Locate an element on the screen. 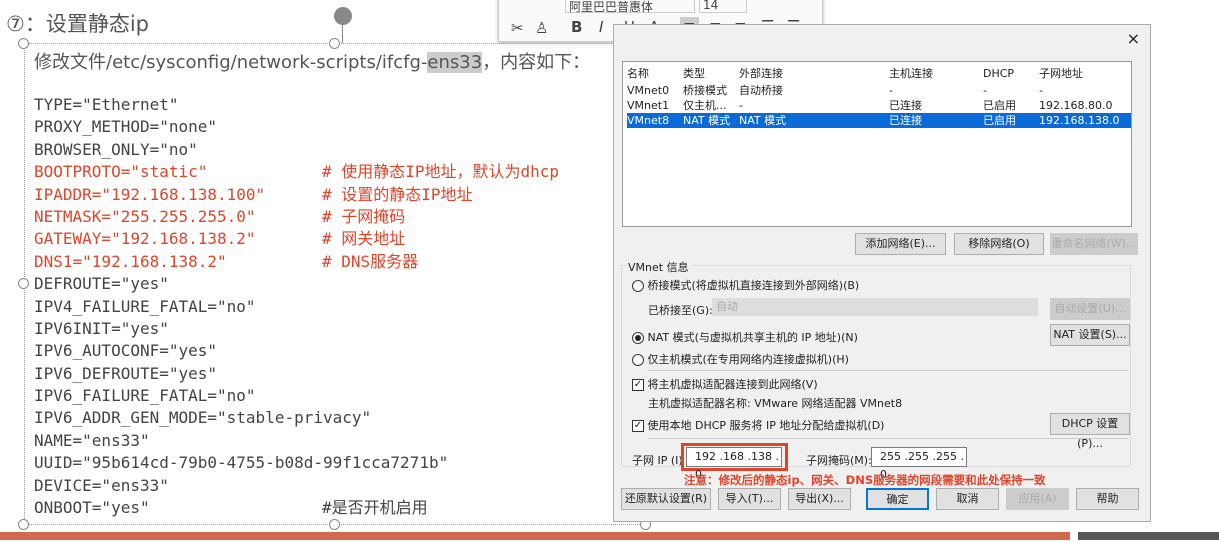 The height and width of the screenshot is (543, 1219). code-text: ONBOOT="yes" is located at coordinates (92, 508).